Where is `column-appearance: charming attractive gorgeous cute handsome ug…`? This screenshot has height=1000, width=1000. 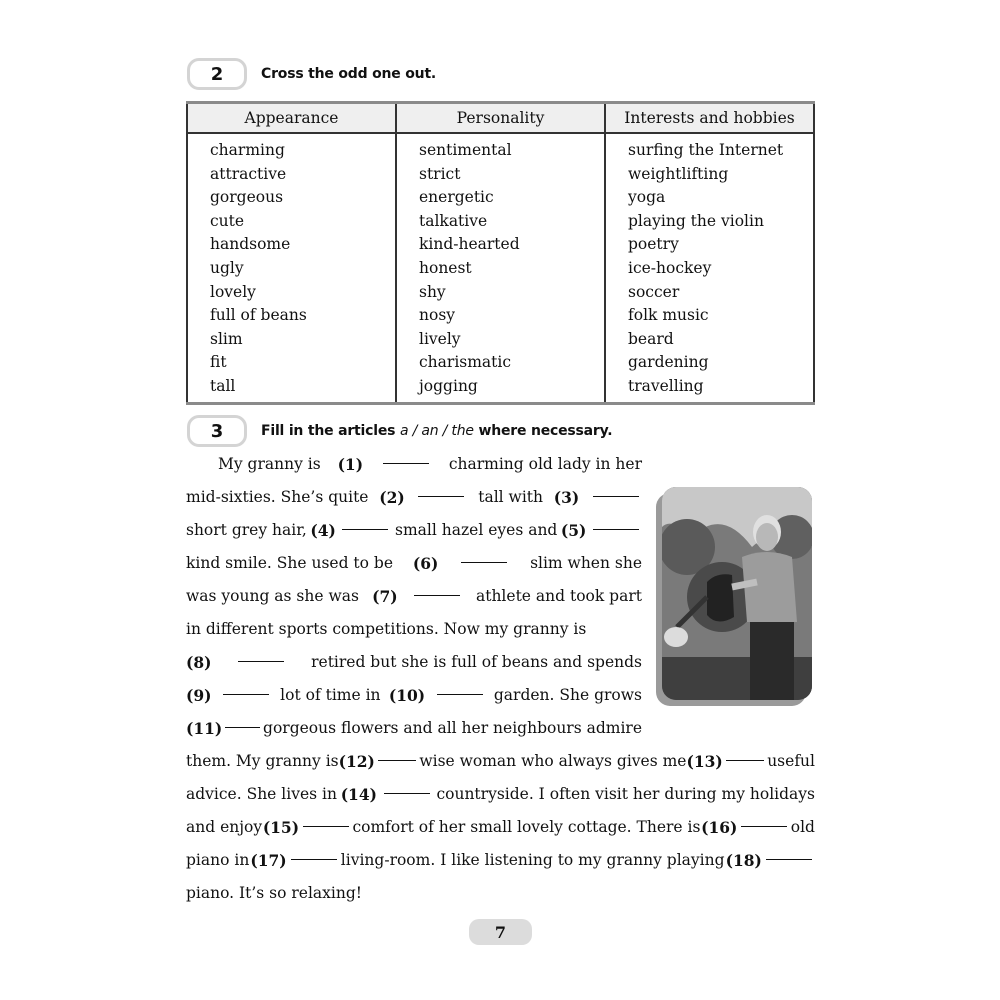 column-appearance: charming attractive gorgeous cute handsome ug… is located at coordinates (292, 268).